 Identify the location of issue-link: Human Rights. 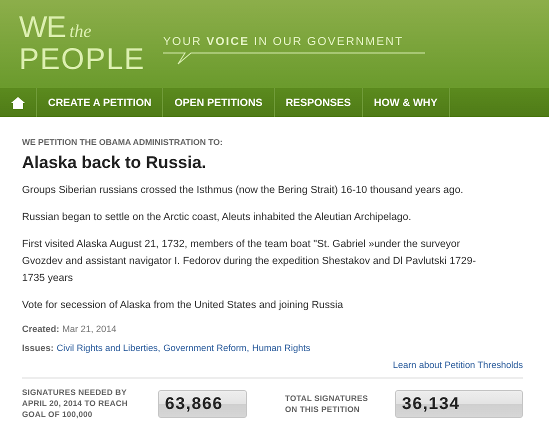
(281, 348).